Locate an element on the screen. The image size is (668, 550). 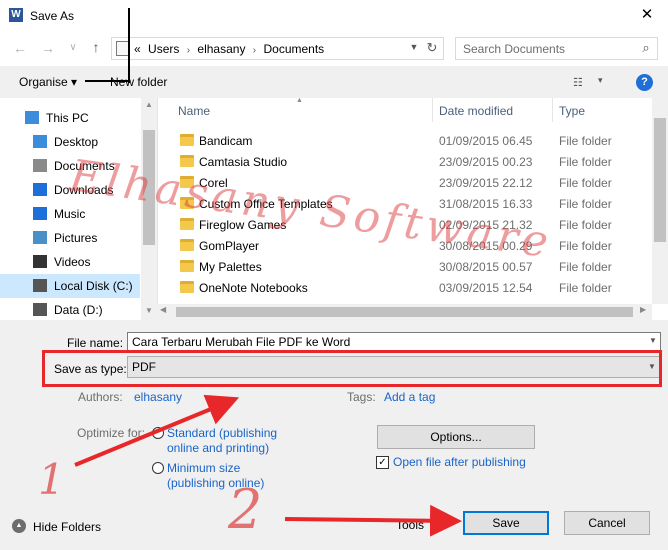
sidebar-item-label: Data (D:) is located at coordinates (78, 310).